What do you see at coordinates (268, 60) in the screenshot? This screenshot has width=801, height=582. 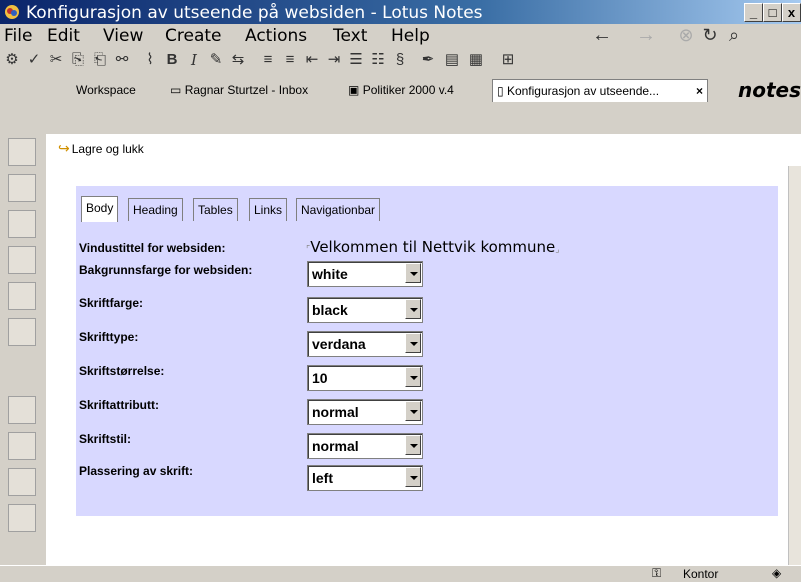 I see `align-left-icon: ≡` at bounding box center [268, 60].